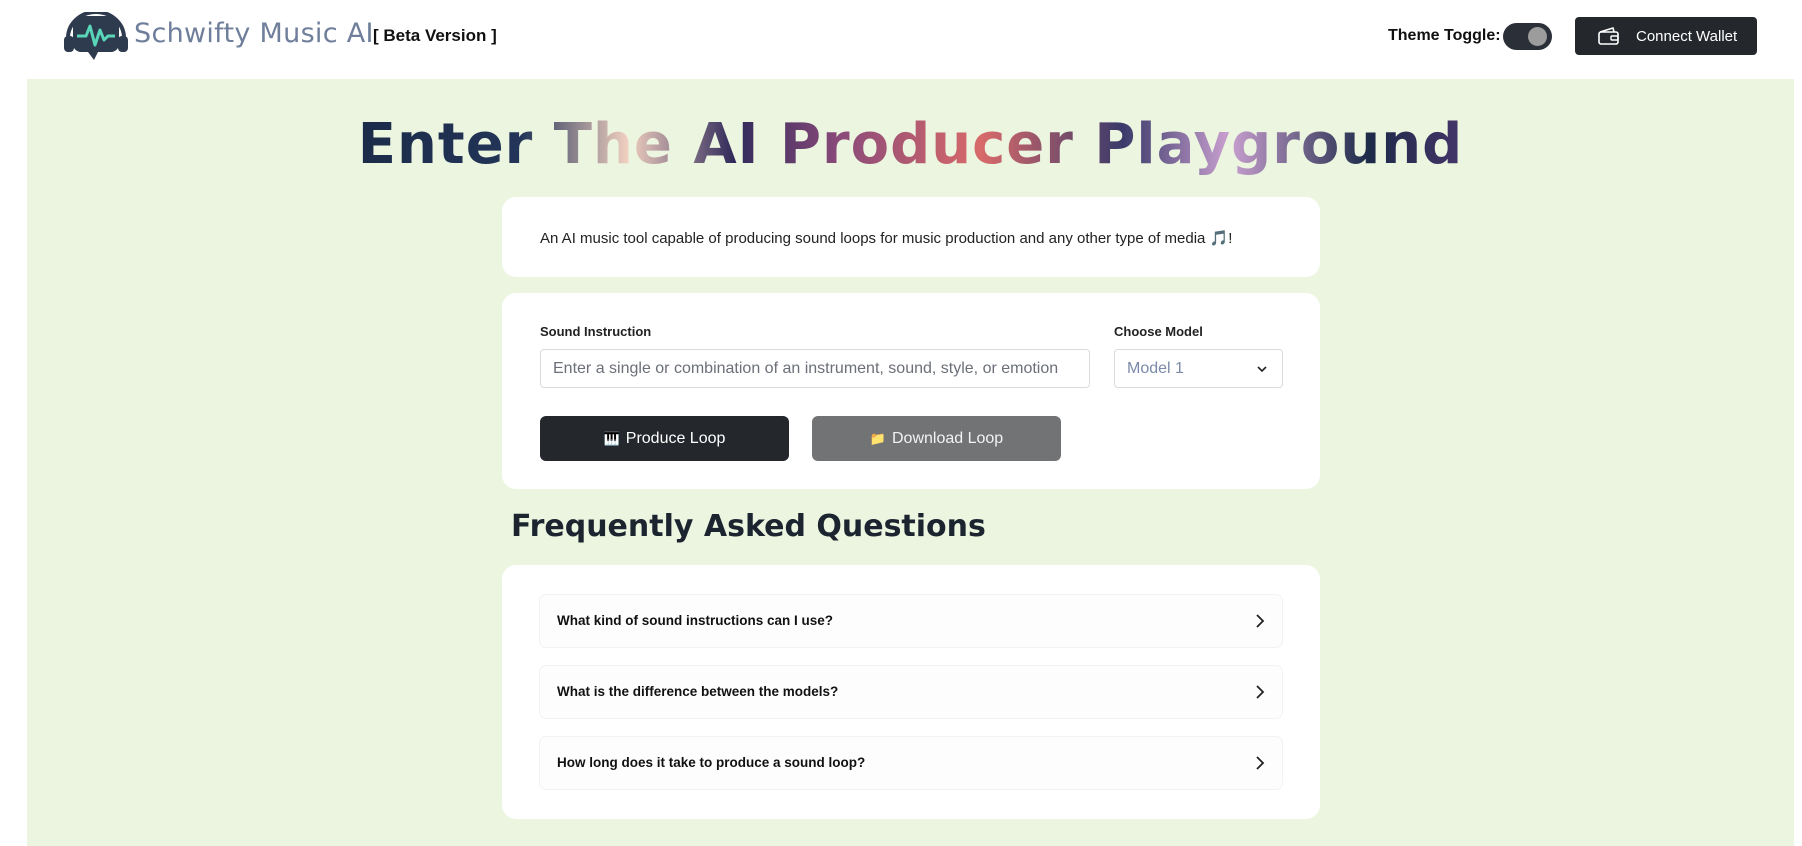 This screenshot has width=1802, height=846. I want to click on piano-icon: 🎹, so click(611, 438).